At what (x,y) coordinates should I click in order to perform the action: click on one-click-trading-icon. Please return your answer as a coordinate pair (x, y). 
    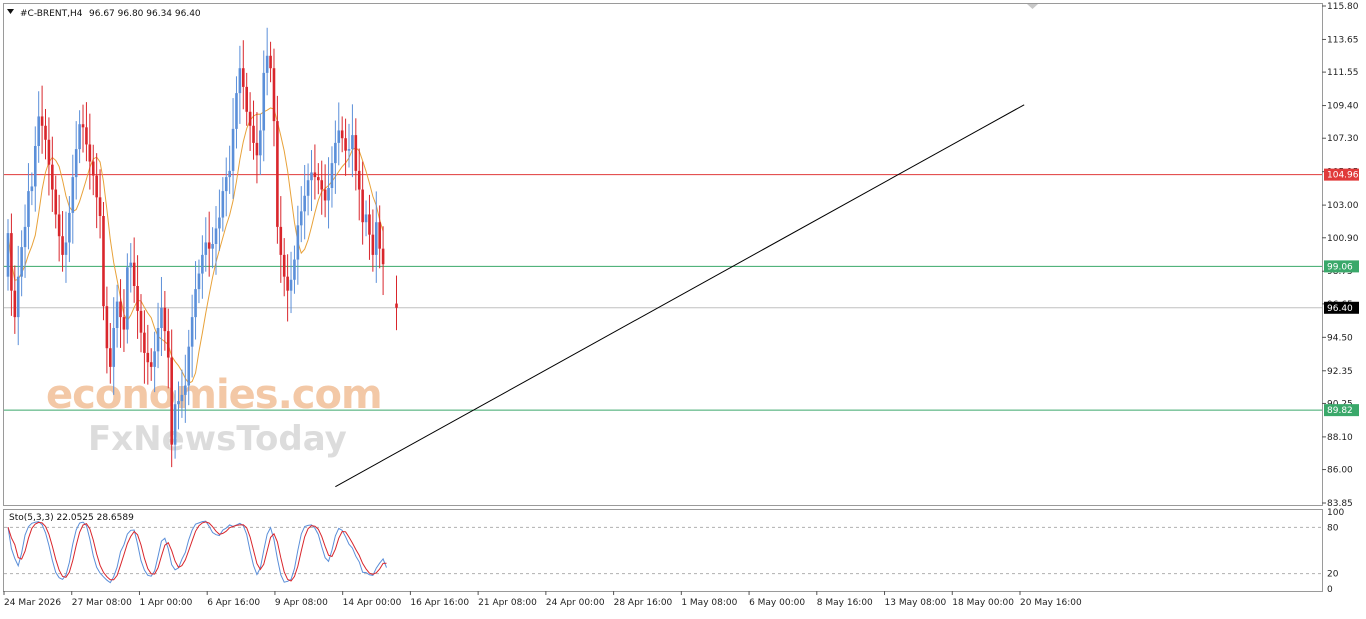
    Looking at the image, I should click on (1032, 6).